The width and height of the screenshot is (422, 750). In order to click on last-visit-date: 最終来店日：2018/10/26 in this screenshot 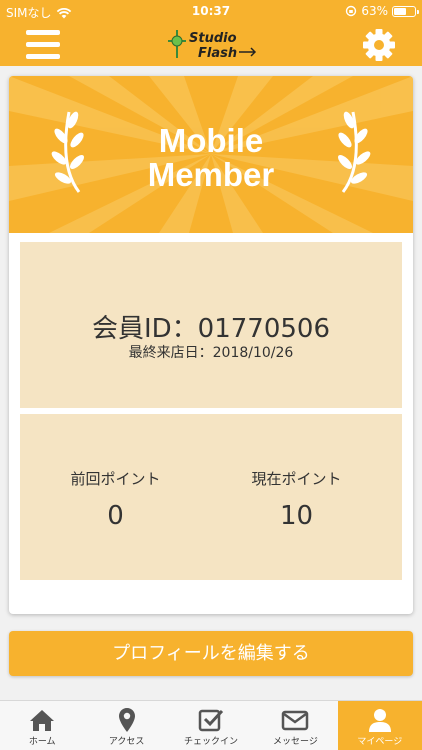, I will do `click(211, 353)`.